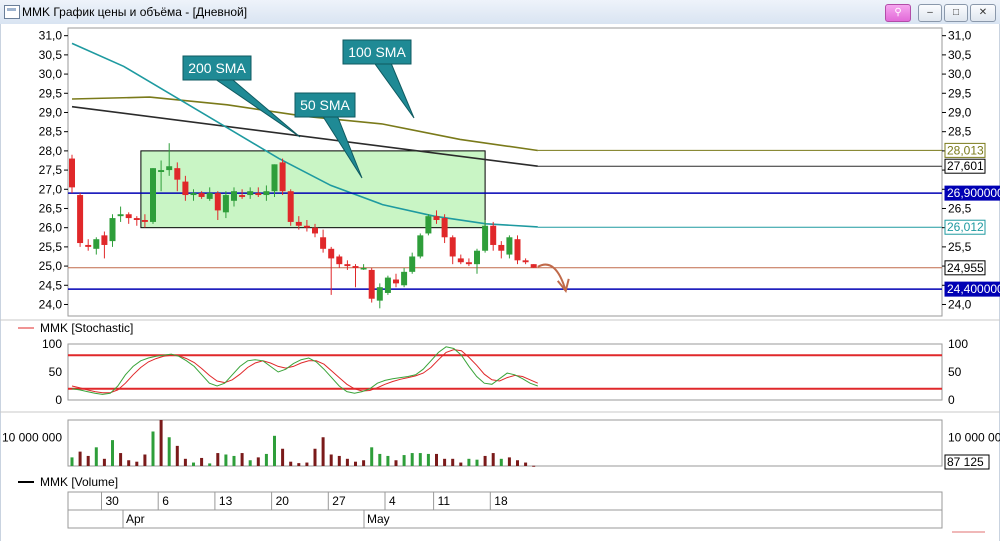 Image resolution: width=1000 pixels, height=541 pixels. Describe the element at coordinates (960, 132) in the screenshot. I see `y-tick-label-right: 28,5` at that location.